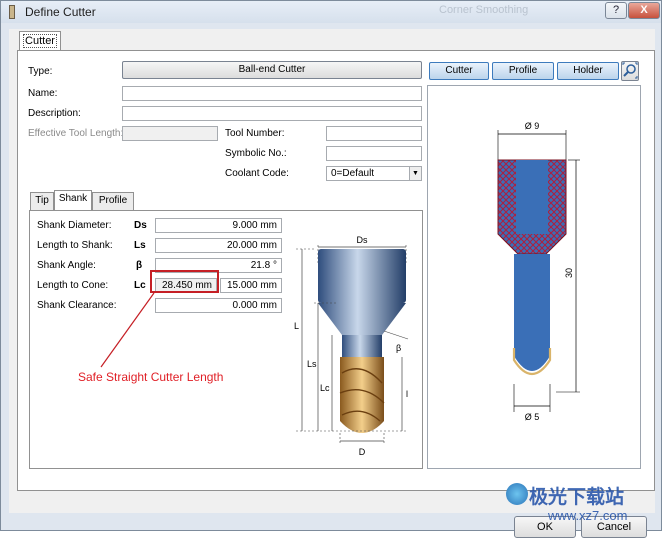 This screenshot has width=662, height=538. I want to click on watermark-text: 极光下载站, so click(577, 497).